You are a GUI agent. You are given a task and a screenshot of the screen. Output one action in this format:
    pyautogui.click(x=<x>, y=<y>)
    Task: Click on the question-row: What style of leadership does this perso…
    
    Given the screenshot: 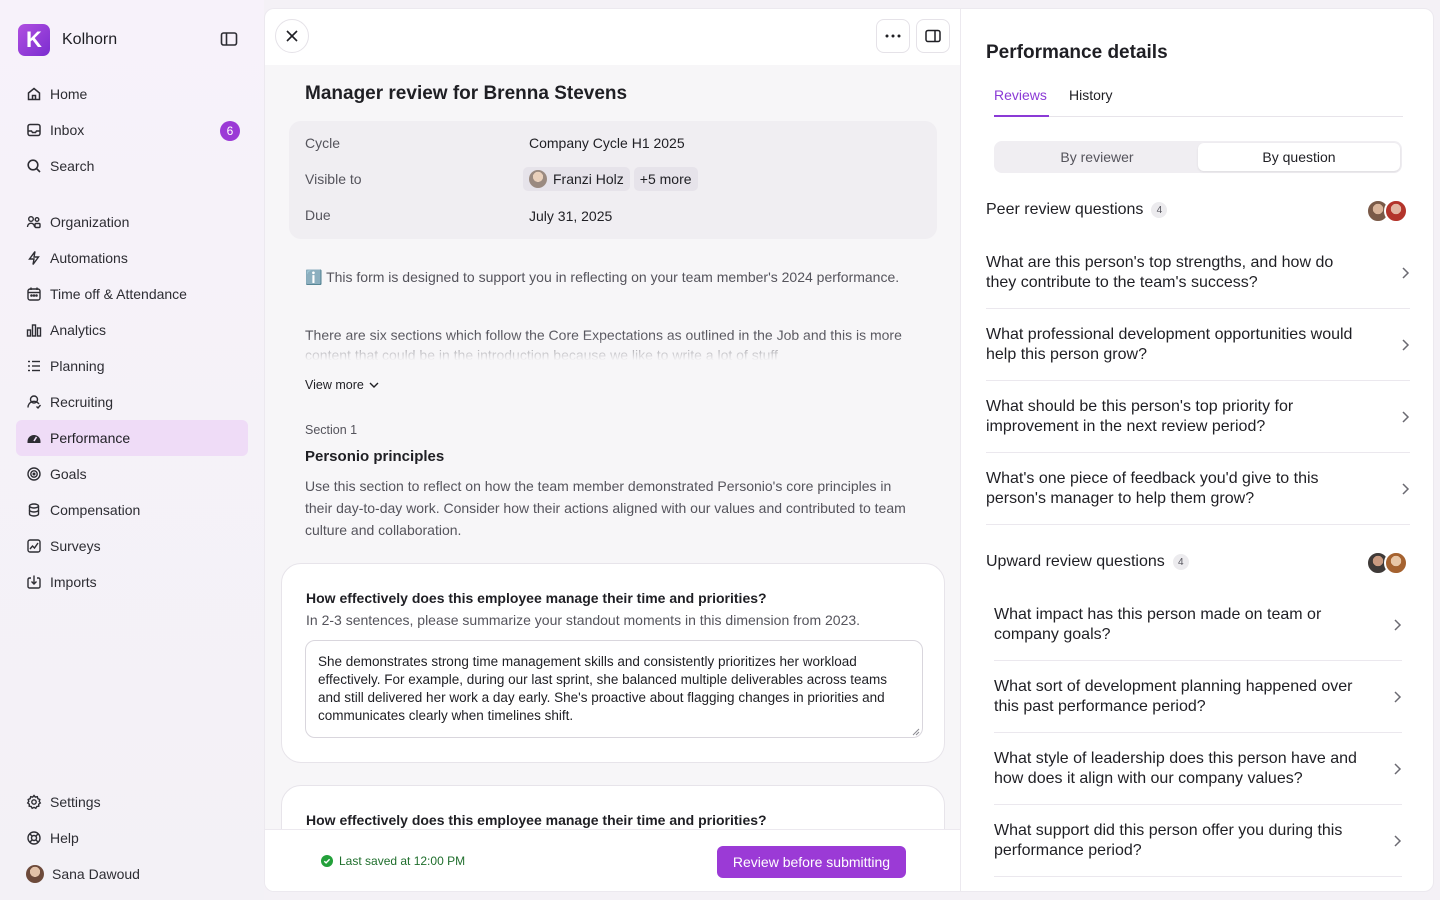 What is the action you would take?
    pyautogui.click(x=1198, y=769)
    